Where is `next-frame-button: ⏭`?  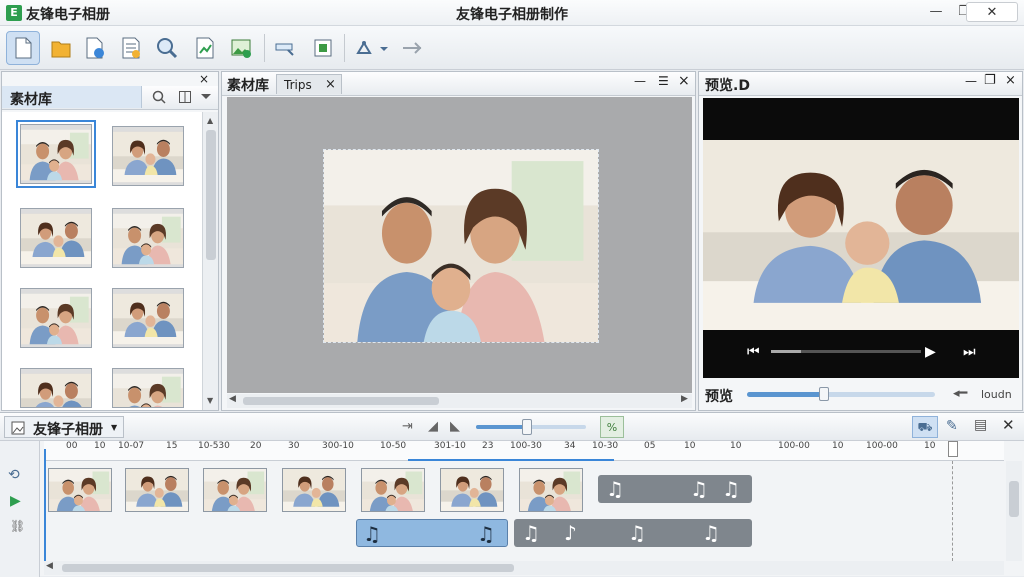 next-frame-button: ⏭ is located at coordinates (969, 352).